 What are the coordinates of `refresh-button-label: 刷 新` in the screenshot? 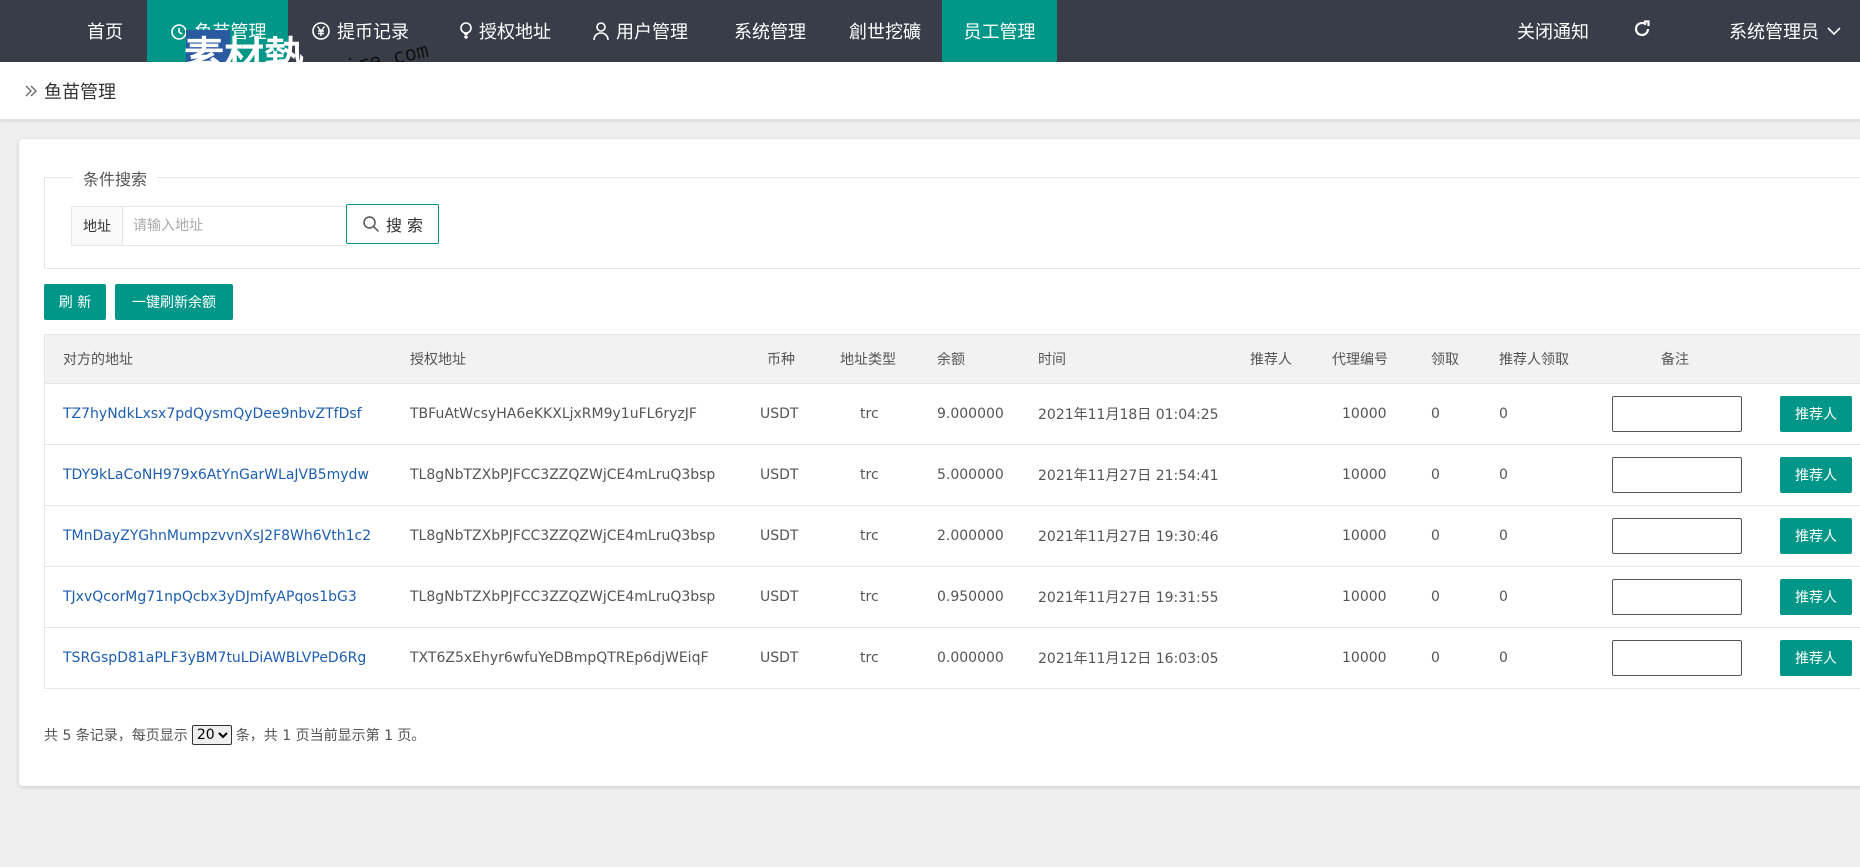 It's located at (75, 303).